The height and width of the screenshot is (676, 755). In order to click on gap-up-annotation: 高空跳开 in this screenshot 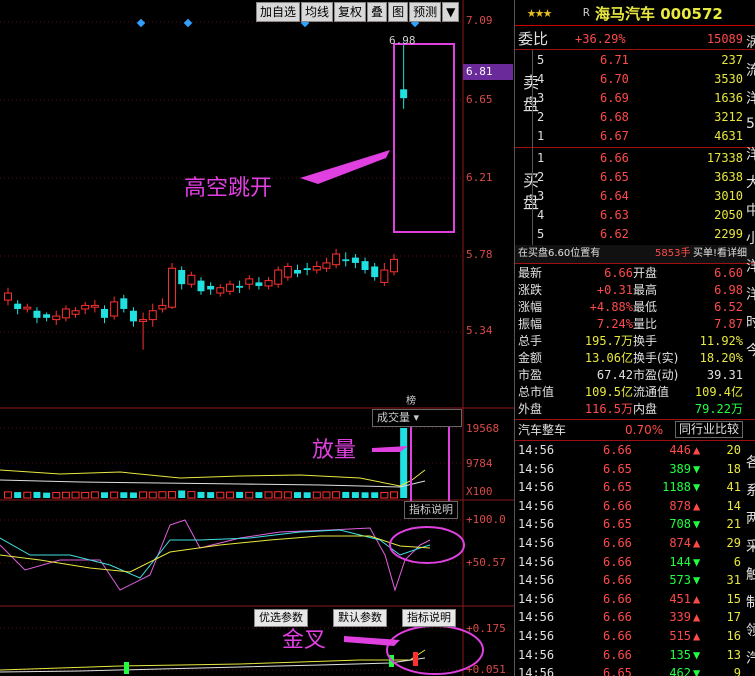, I will do `click(228, 188)`.